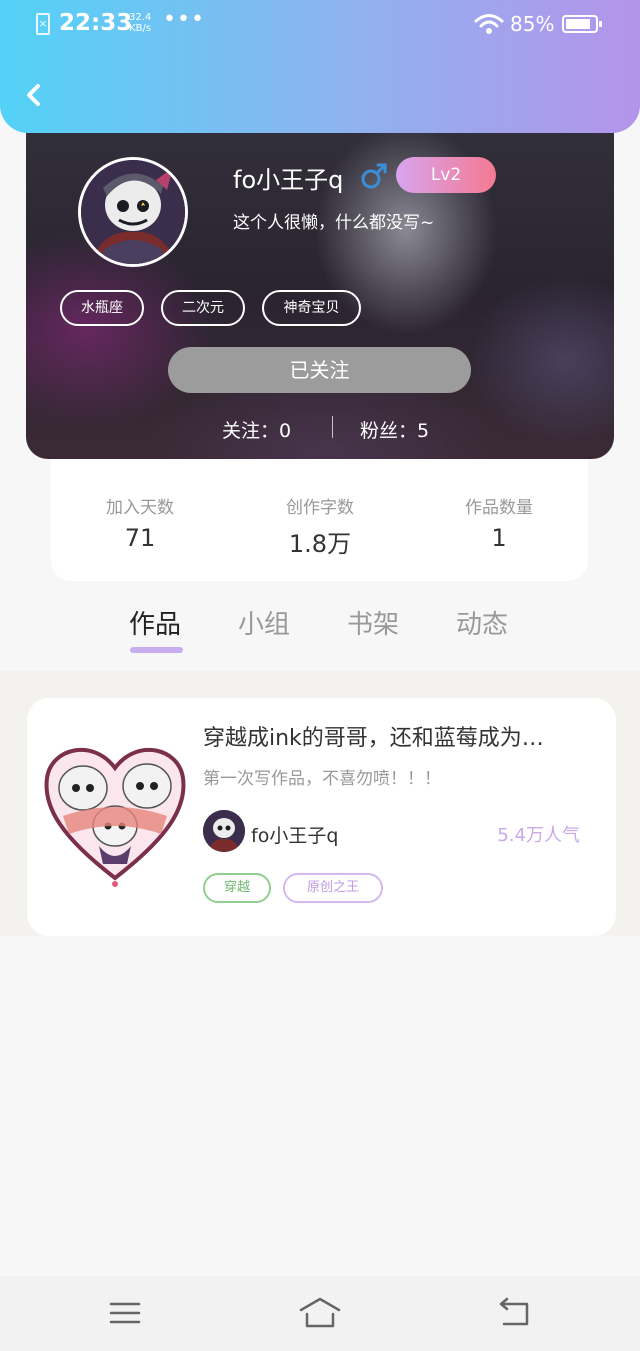 The image size is (640, 1351). Describe the element at coordinates (333, 888) in the screenshot. I see `work-tag: 原创之王` at that location.